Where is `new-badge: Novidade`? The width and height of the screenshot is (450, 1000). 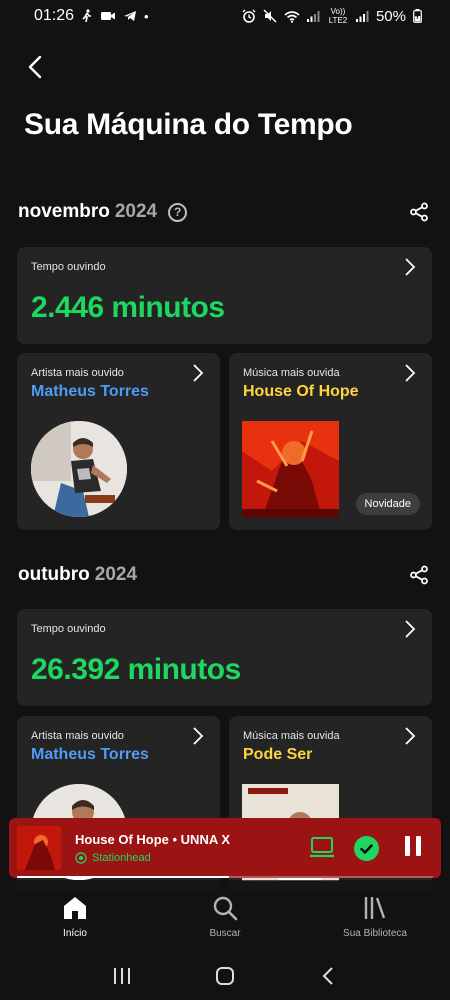
new-badge: Novidade is located at coordinates (387, 504).